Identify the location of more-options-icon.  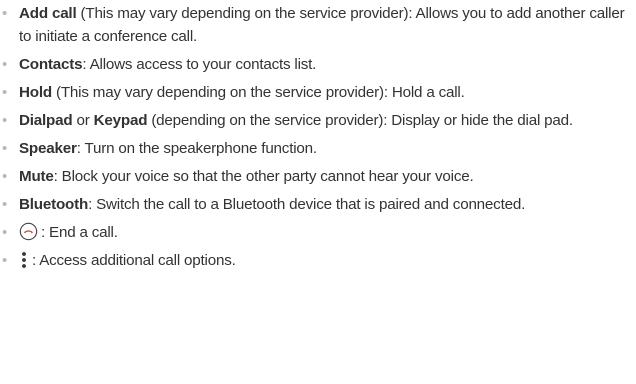
(24, 260).